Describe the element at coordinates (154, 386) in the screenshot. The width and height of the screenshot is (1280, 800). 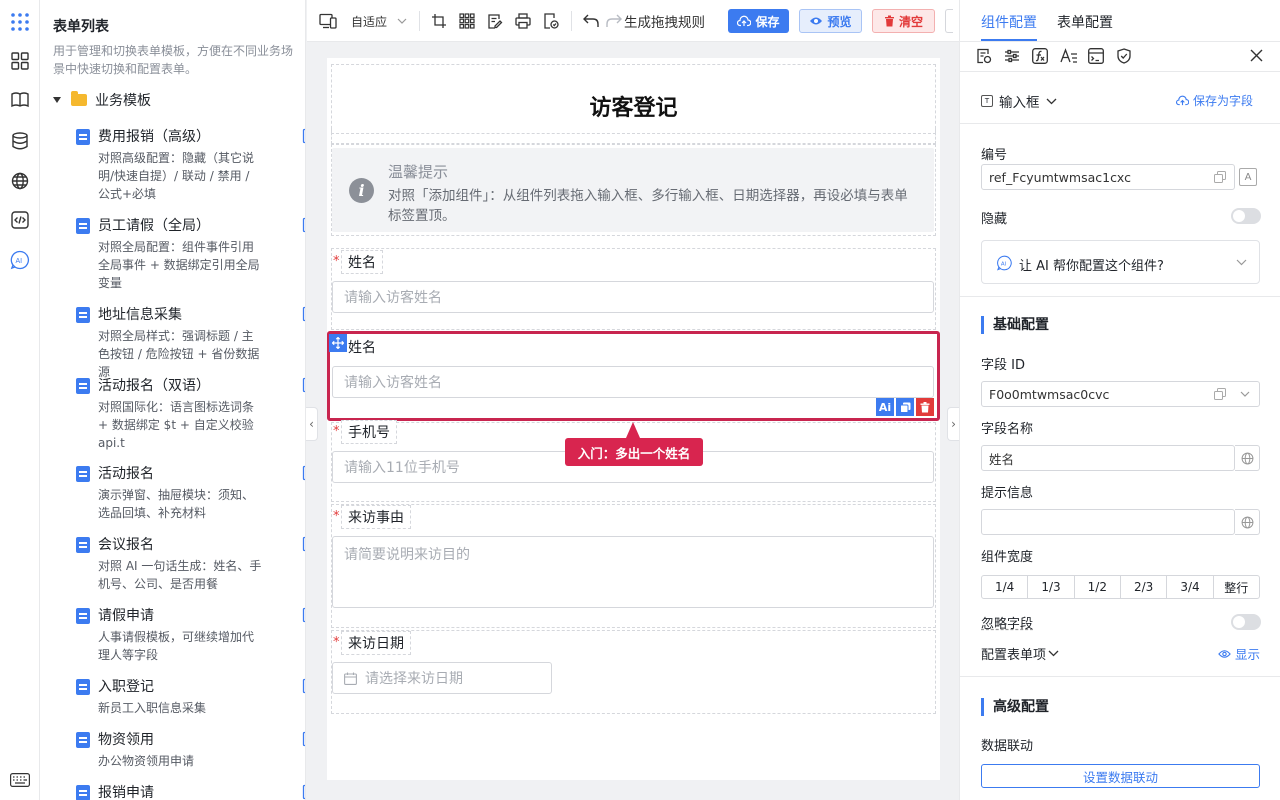
I see `template-name: 活动报名（双语）` at that location.